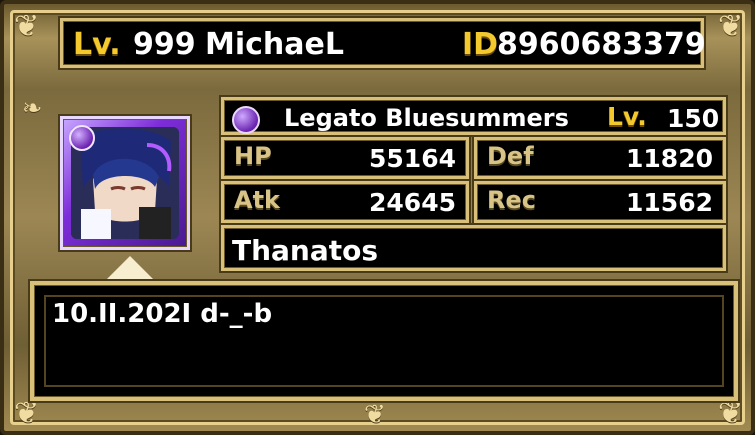 Image resolution: width=755 pixels, height=435 pixels. I want to click on unit-name: Legato Bluesummers, so click(426, 118).